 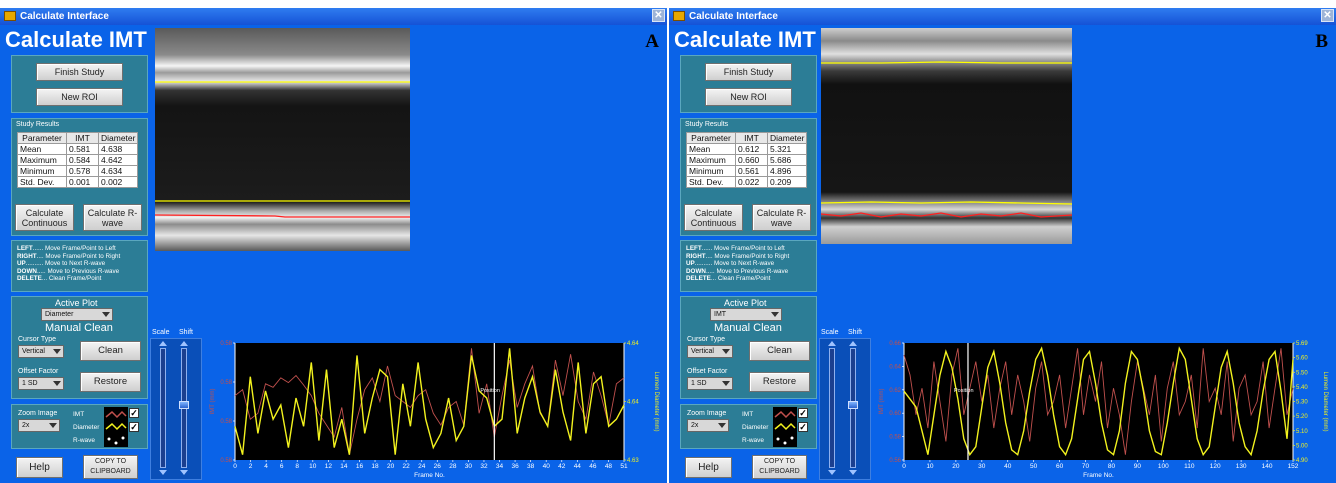 What do you see at coordinates (282, 466) in the screenshot?
I see `x-tick-label: 6` at bounding box center [282, 466].